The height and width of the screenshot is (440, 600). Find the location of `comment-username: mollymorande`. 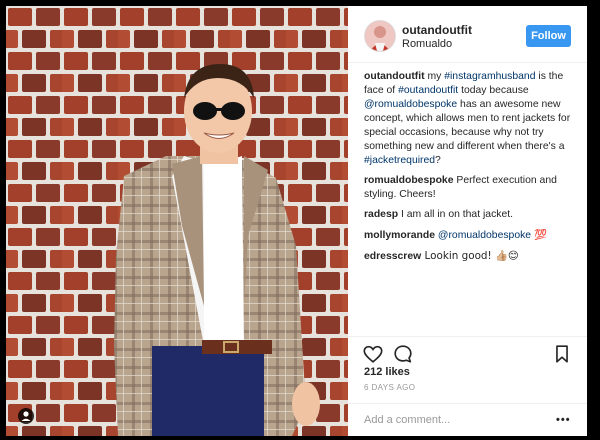

comment-username: mollymorande is located at coordinates (399, 235).